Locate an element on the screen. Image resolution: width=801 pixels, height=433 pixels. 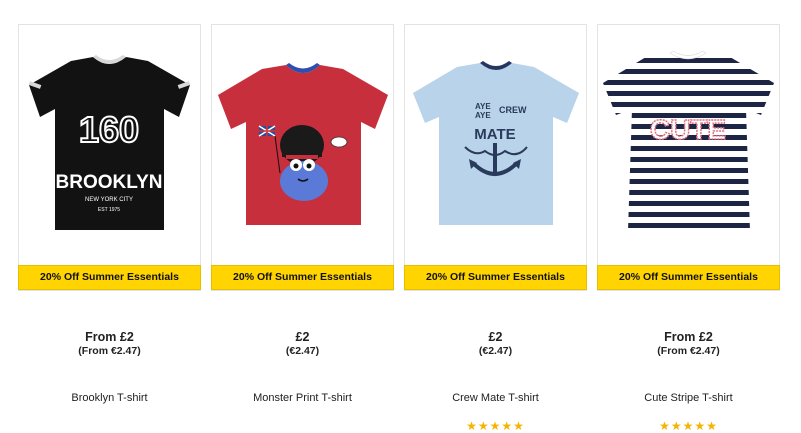
svg-text: NEW YORK CITY is located at coordinates (109, 200).